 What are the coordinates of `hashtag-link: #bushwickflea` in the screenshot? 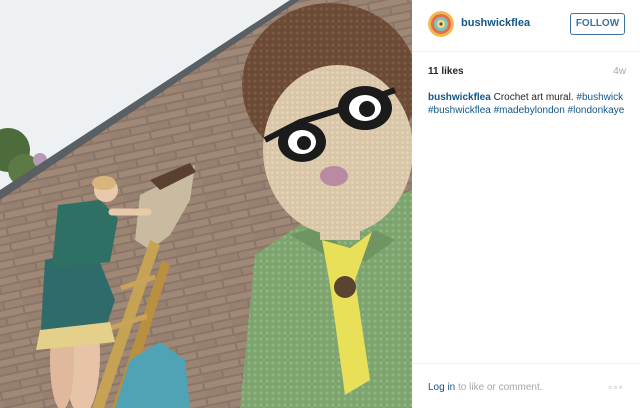 It's located at (459, 110).